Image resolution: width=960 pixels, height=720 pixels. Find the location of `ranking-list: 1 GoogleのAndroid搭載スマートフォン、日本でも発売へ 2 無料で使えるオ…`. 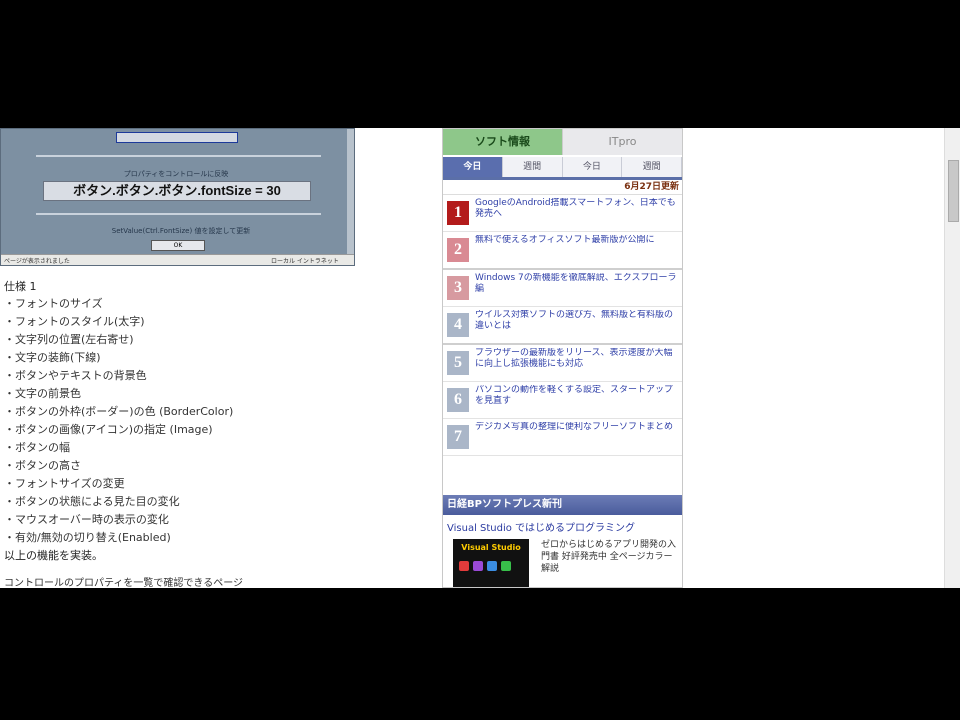

ranking-list: 1 GoogleのAndroid搭載スマートフォン、日本でも発売へ 2 無料で使えるオ… is located at coordinates (562, 325).